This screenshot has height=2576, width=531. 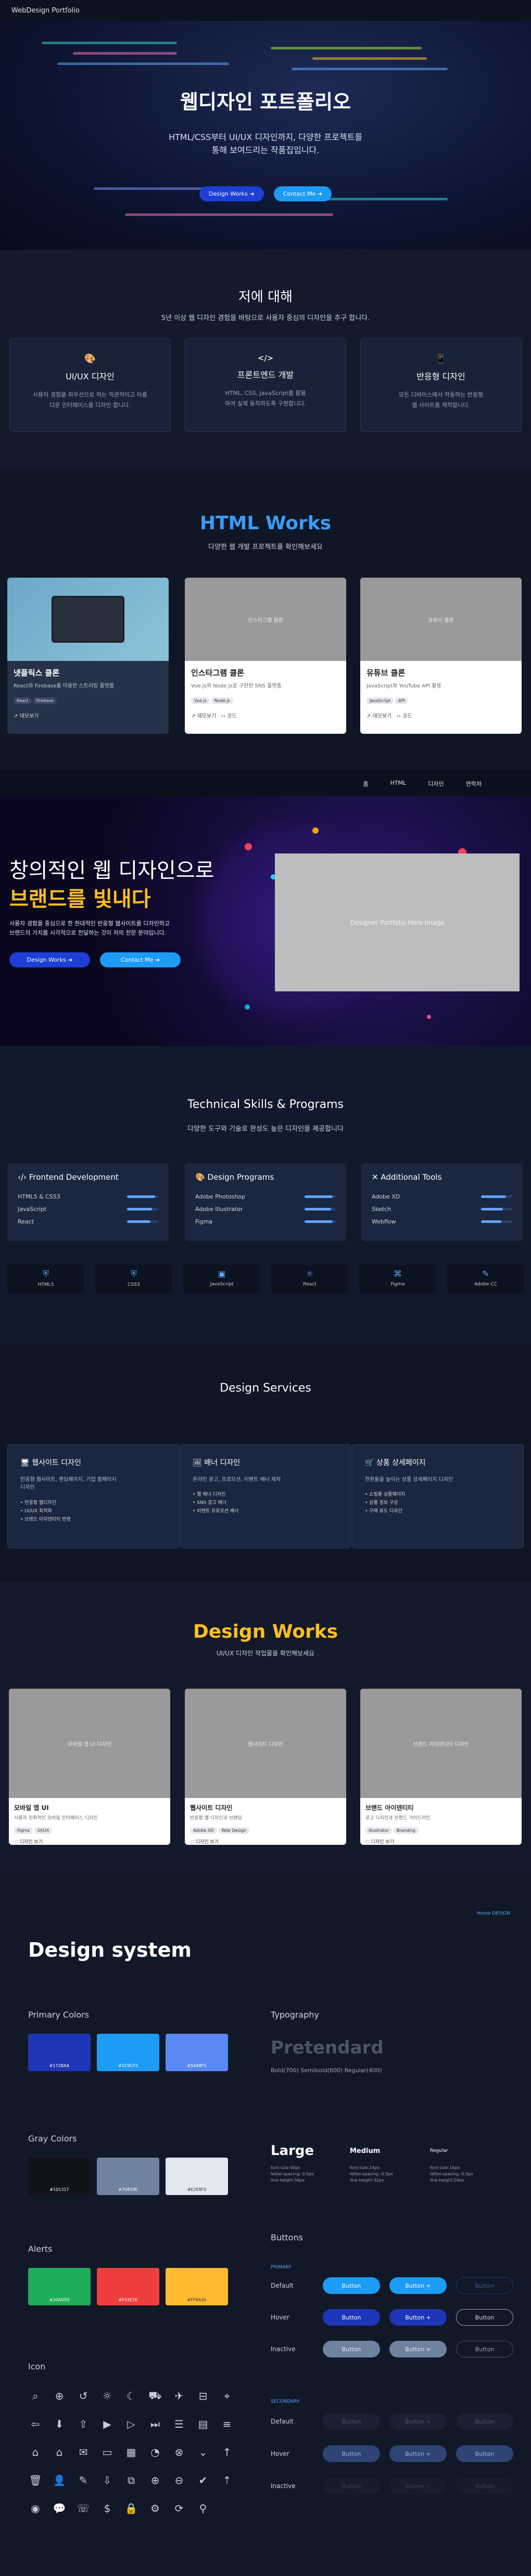 I want to click on secondary-inactive-button: Button, so click(x=351, y=2486).